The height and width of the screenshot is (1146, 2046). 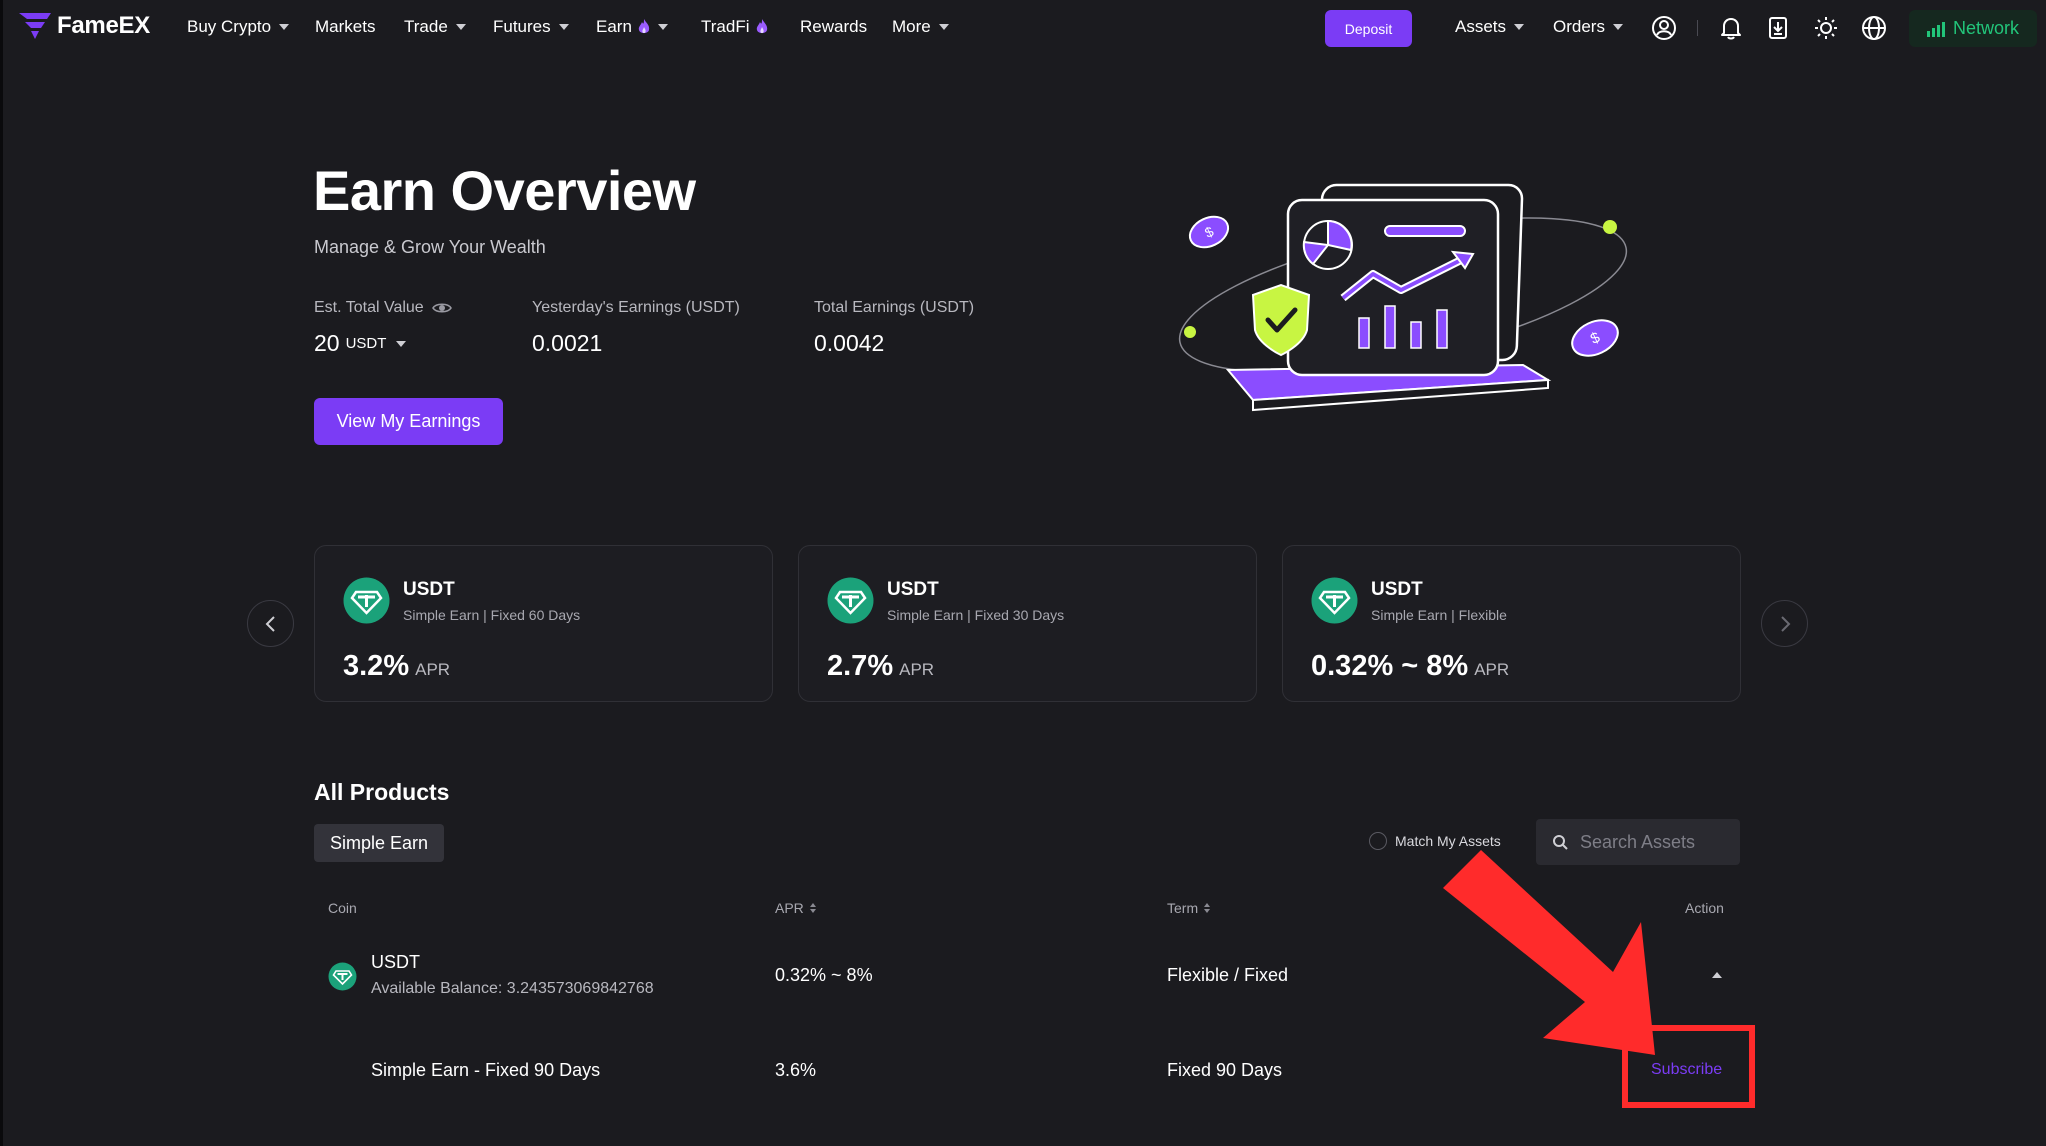 I want to click on page-title: Earn Overview, so click(x=504, y=190).